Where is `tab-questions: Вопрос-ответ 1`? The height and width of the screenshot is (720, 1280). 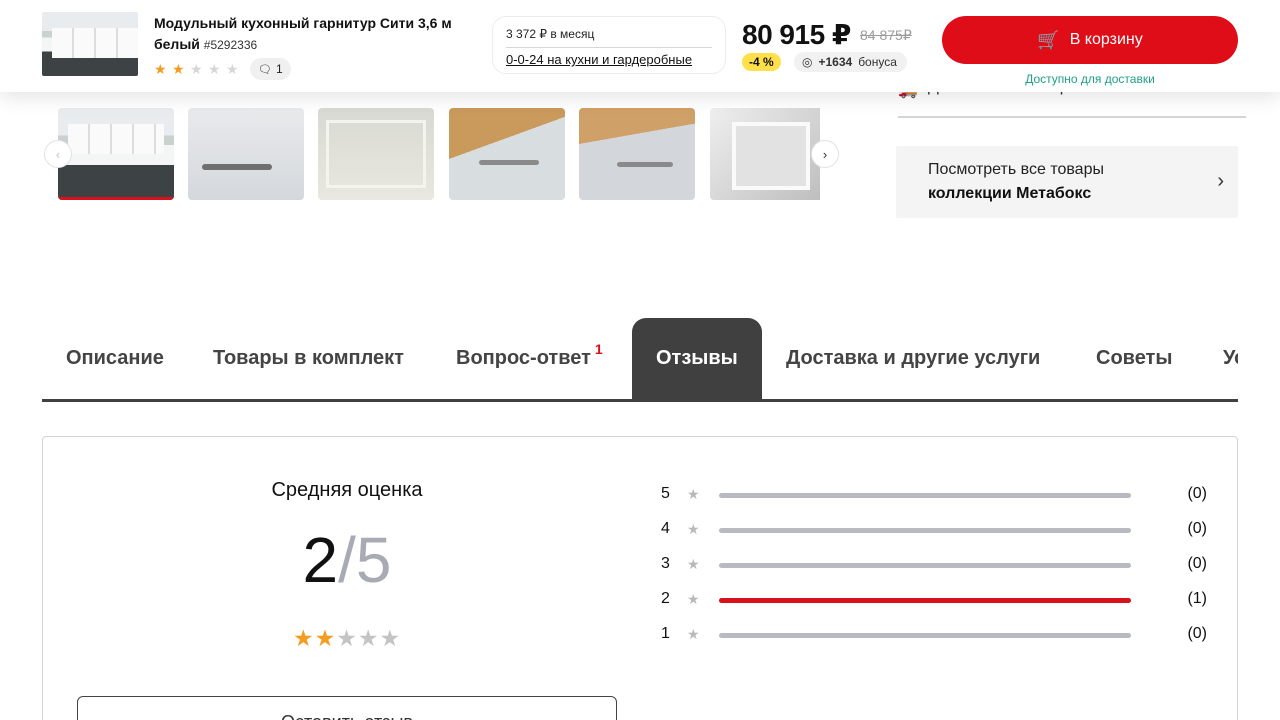 tab-questions: Вопрос-ответ 1 is located at coordinates (529, 358).